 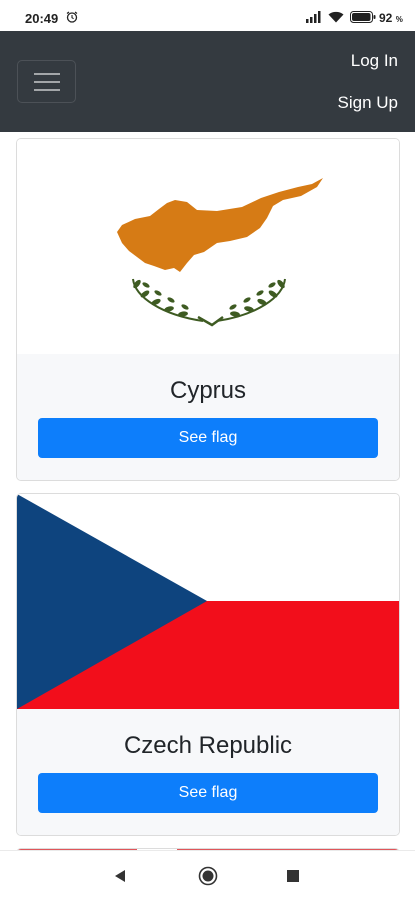 What do you see at coordinates (293, 876) in the screenshot?
I see `recents-icon` at bounding box center [293, 876].